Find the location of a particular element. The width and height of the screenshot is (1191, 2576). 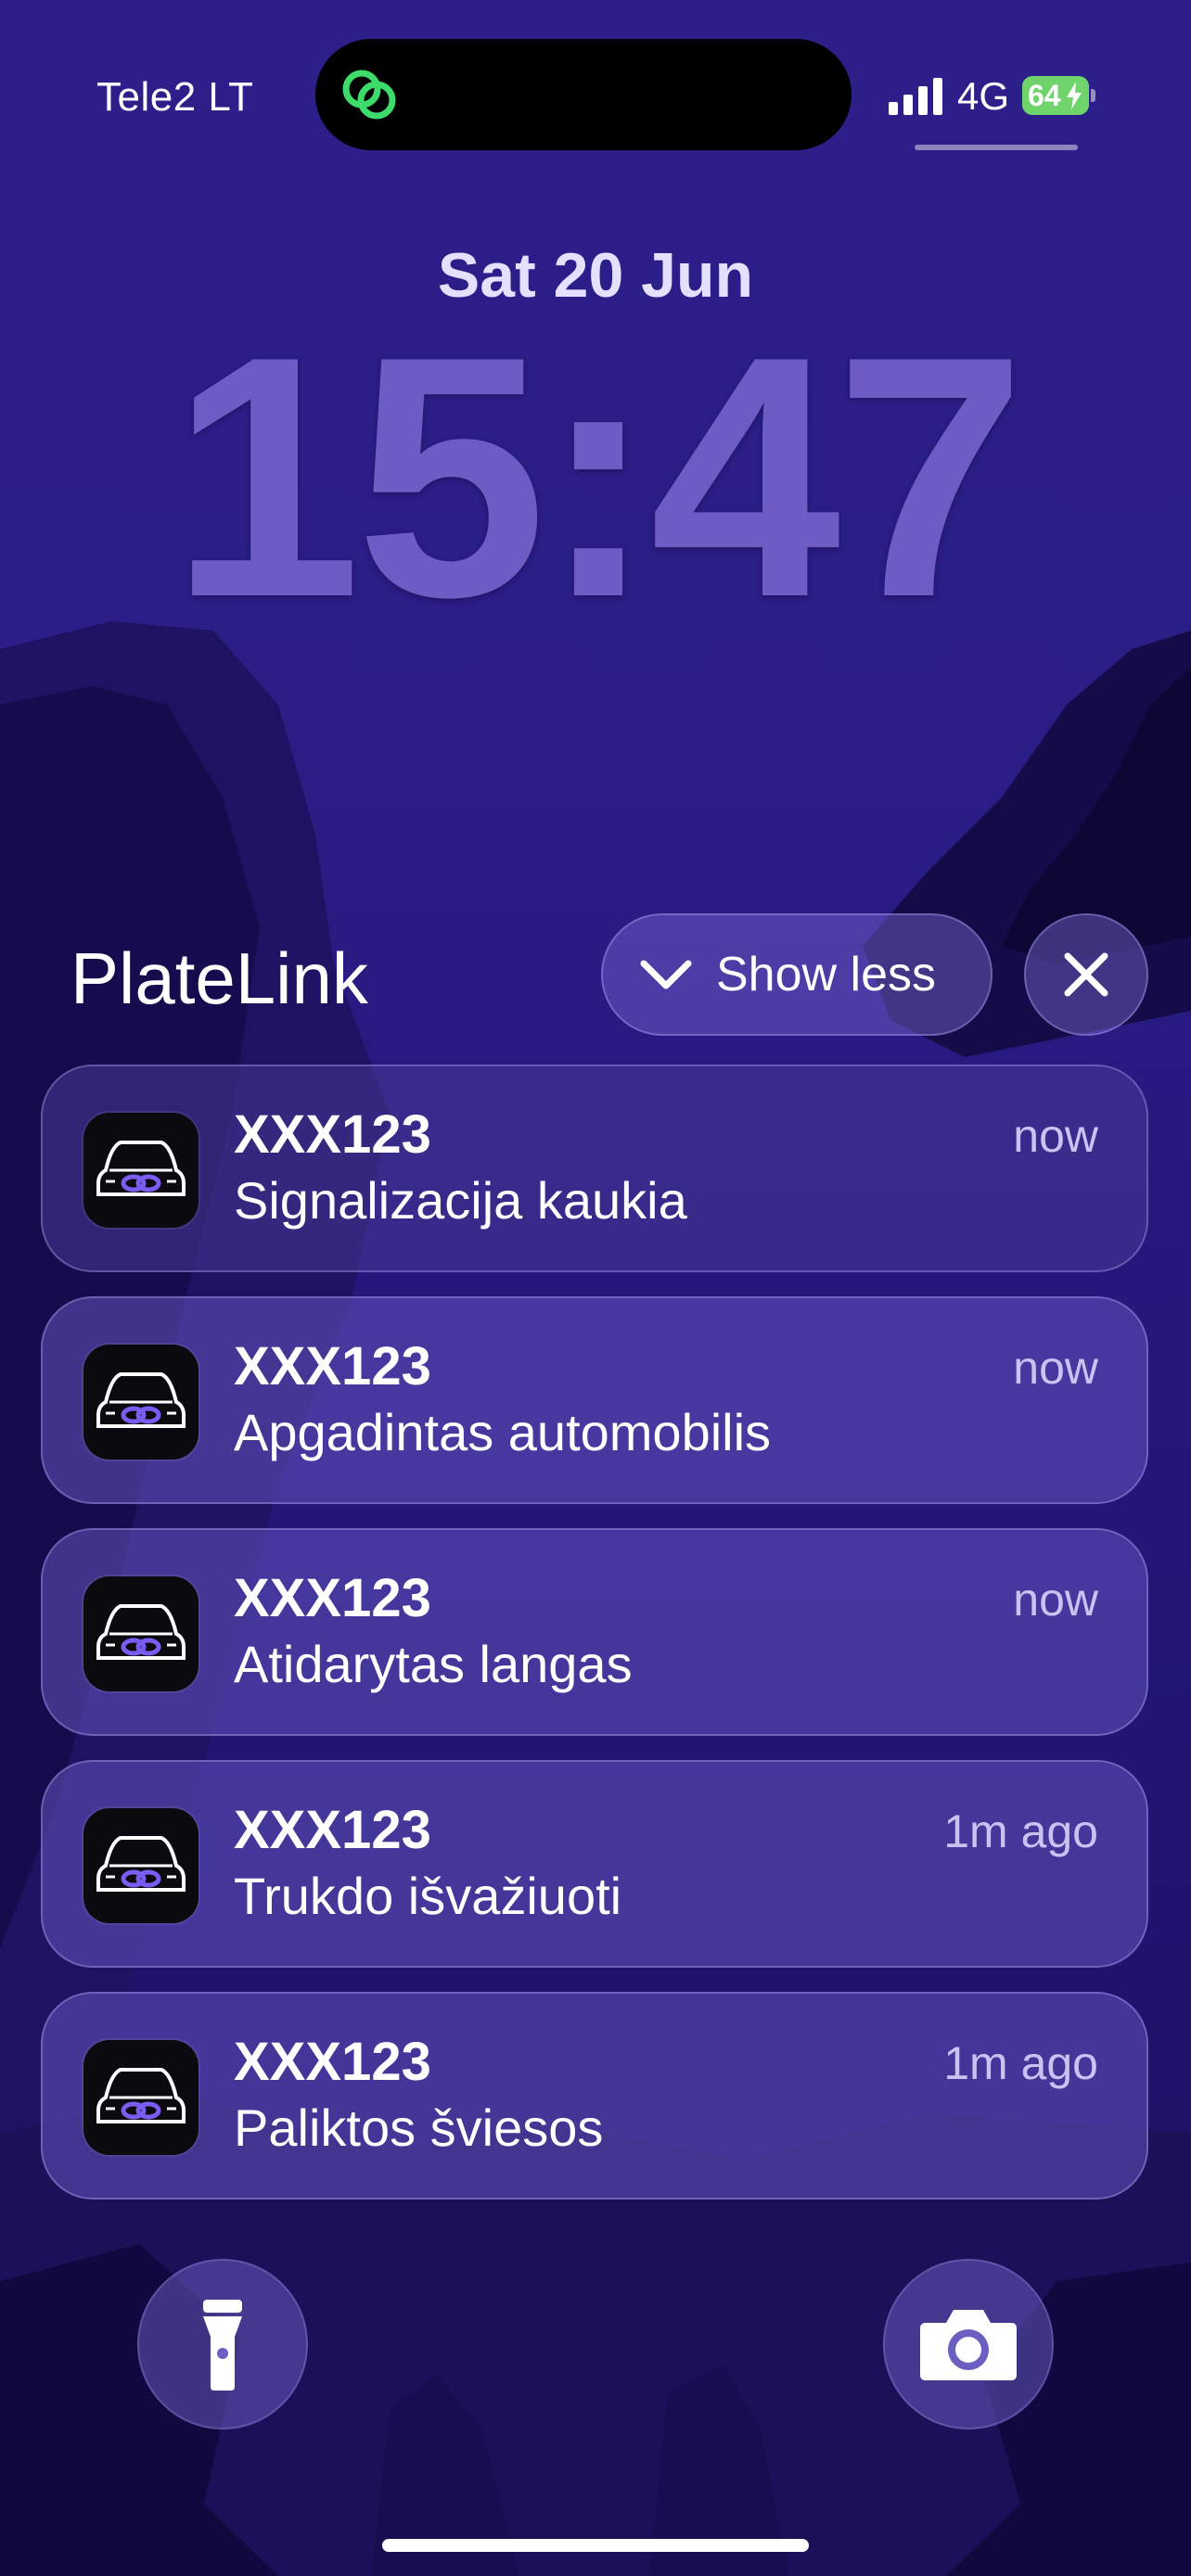

status-indicator-bar is located at coordinates (996, 147).